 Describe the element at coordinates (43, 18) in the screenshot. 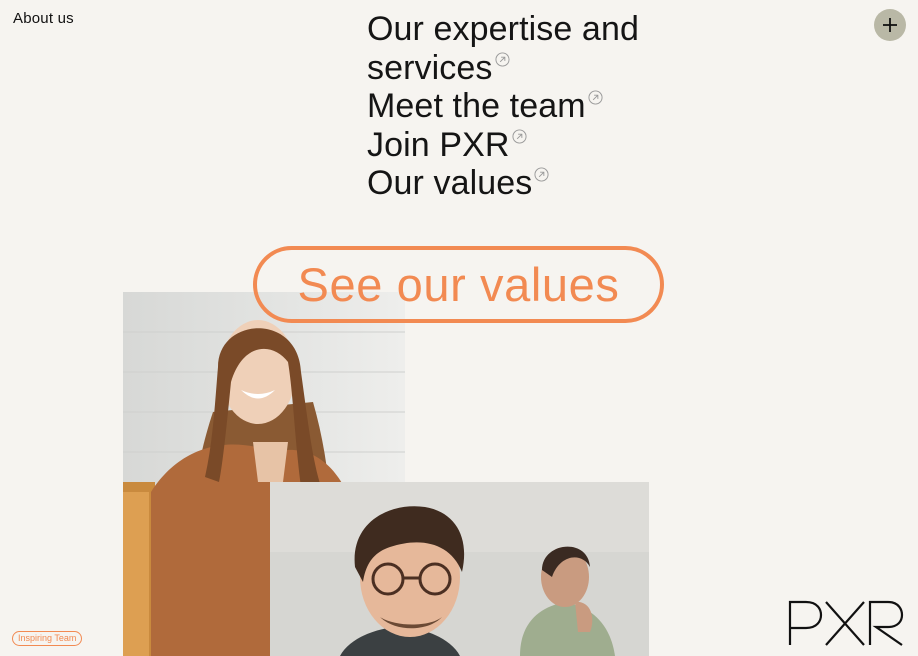

I see `section-label: About us` at that location.